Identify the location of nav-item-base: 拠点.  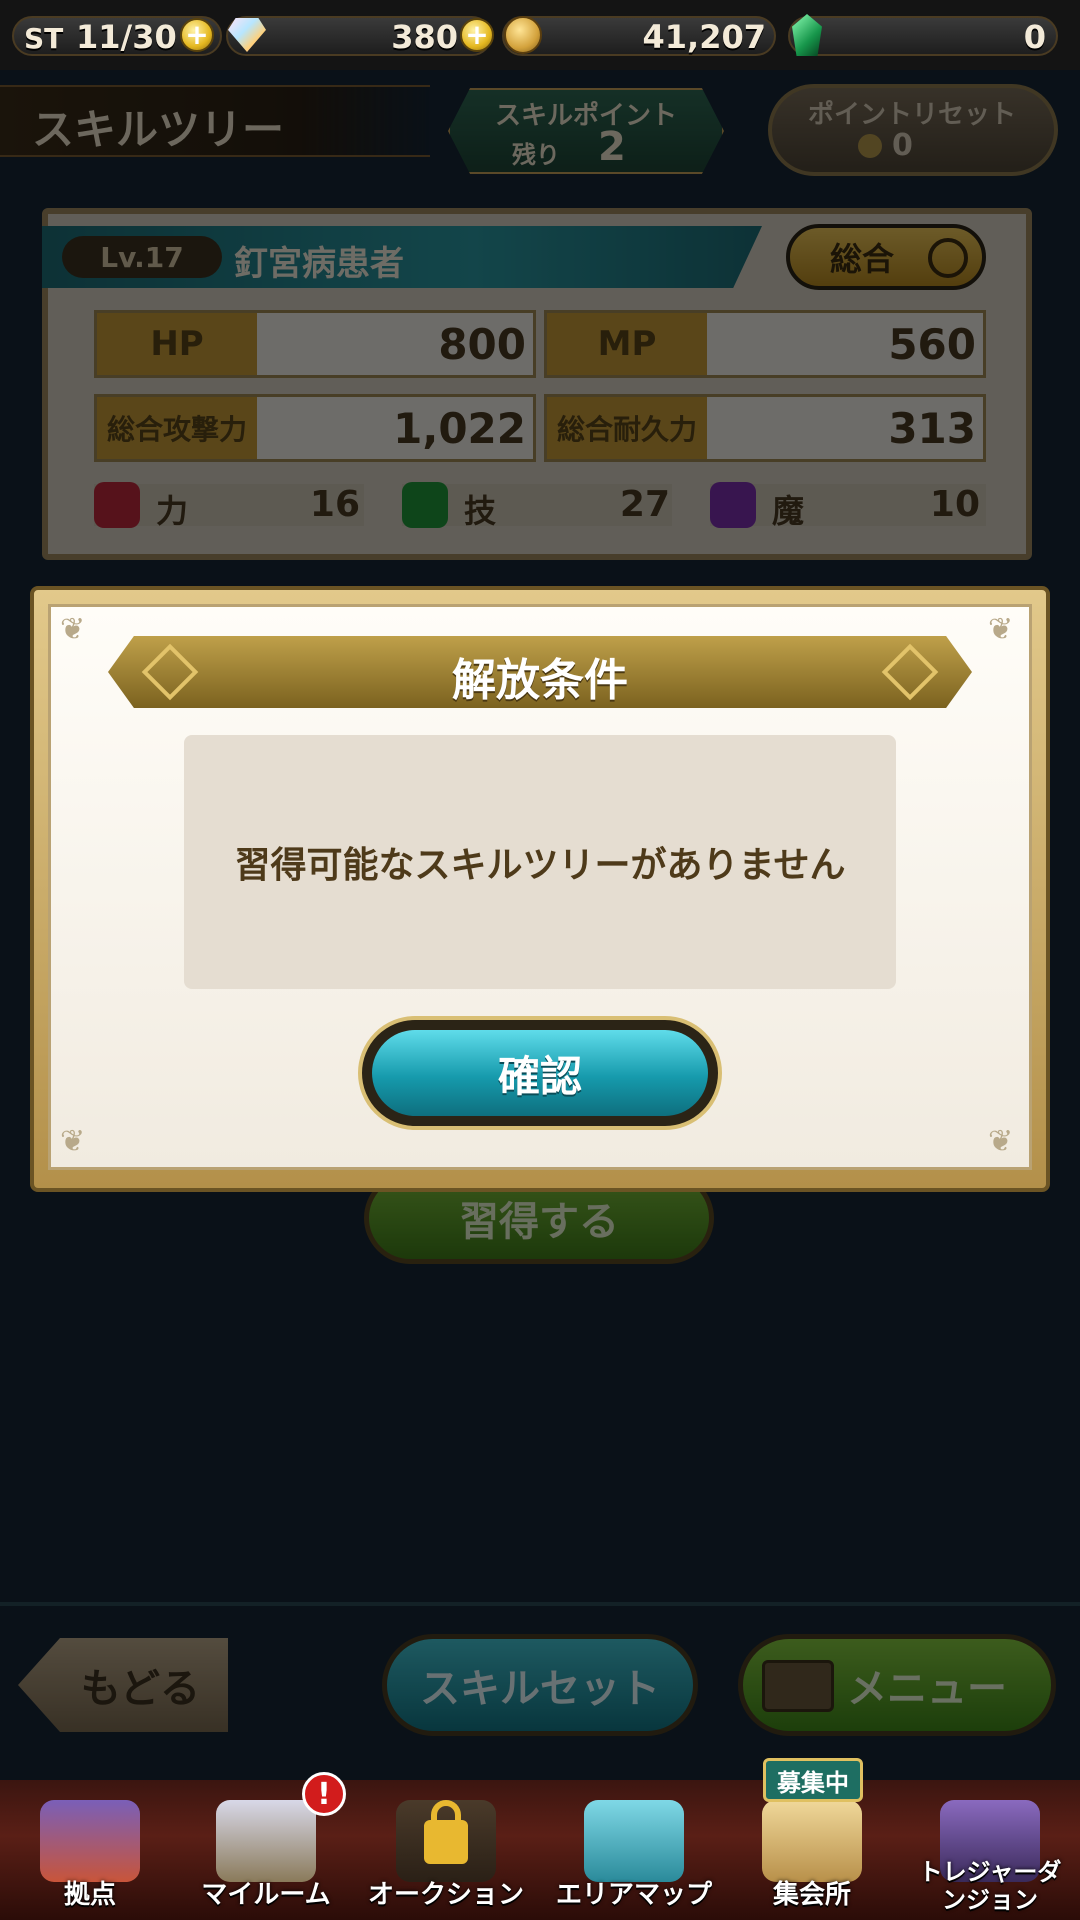
(90, 1850).